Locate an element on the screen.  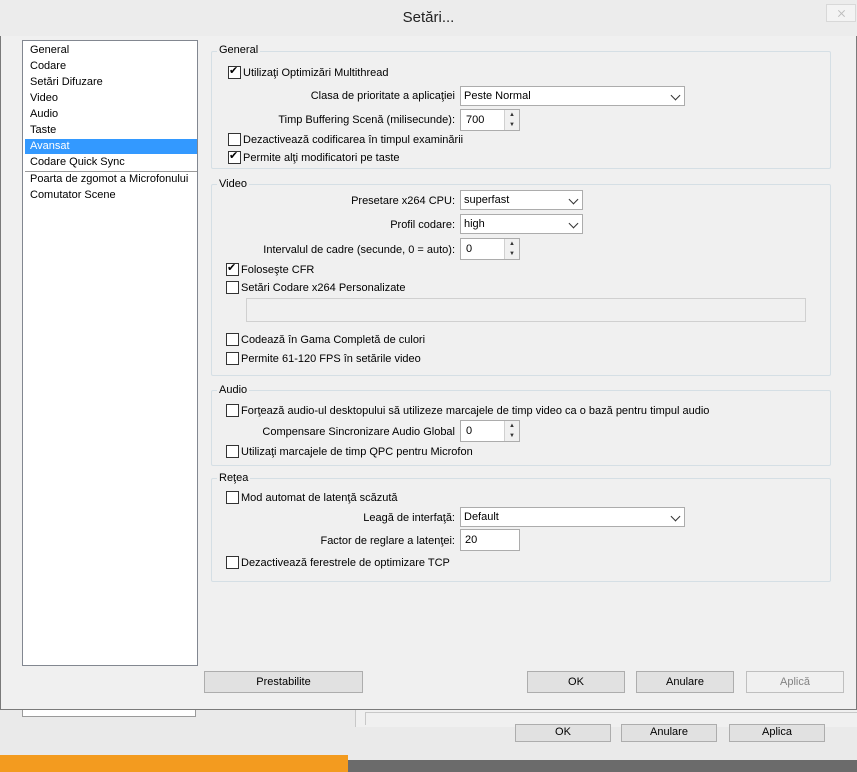
low-latency-label: Mod automat de latenţă scăzută is located at coordinates (319, 498).